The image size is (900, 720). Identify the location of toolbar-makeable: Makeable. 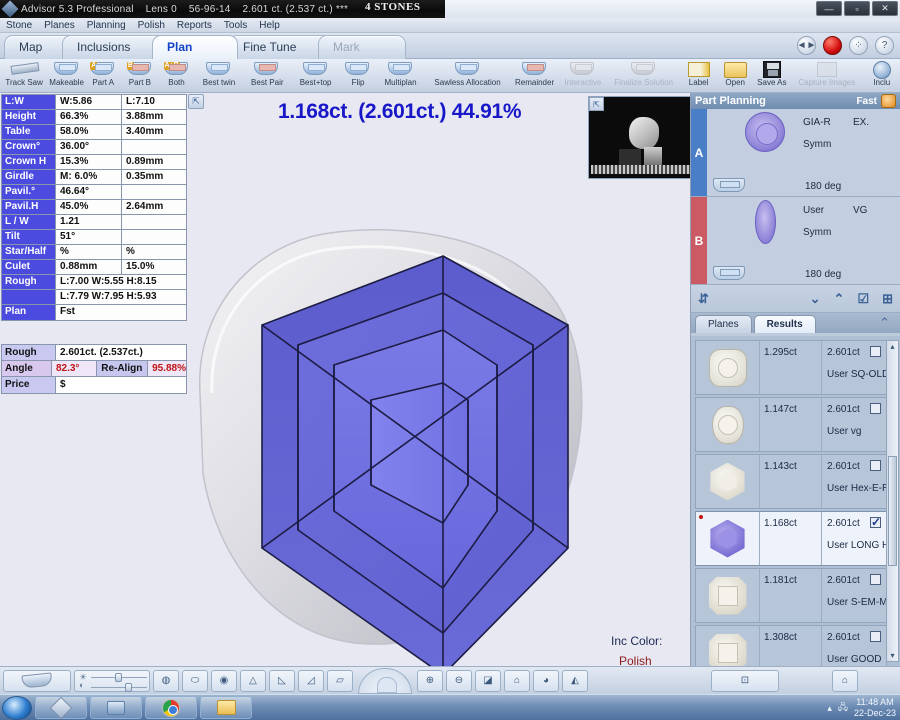
(66, 76).